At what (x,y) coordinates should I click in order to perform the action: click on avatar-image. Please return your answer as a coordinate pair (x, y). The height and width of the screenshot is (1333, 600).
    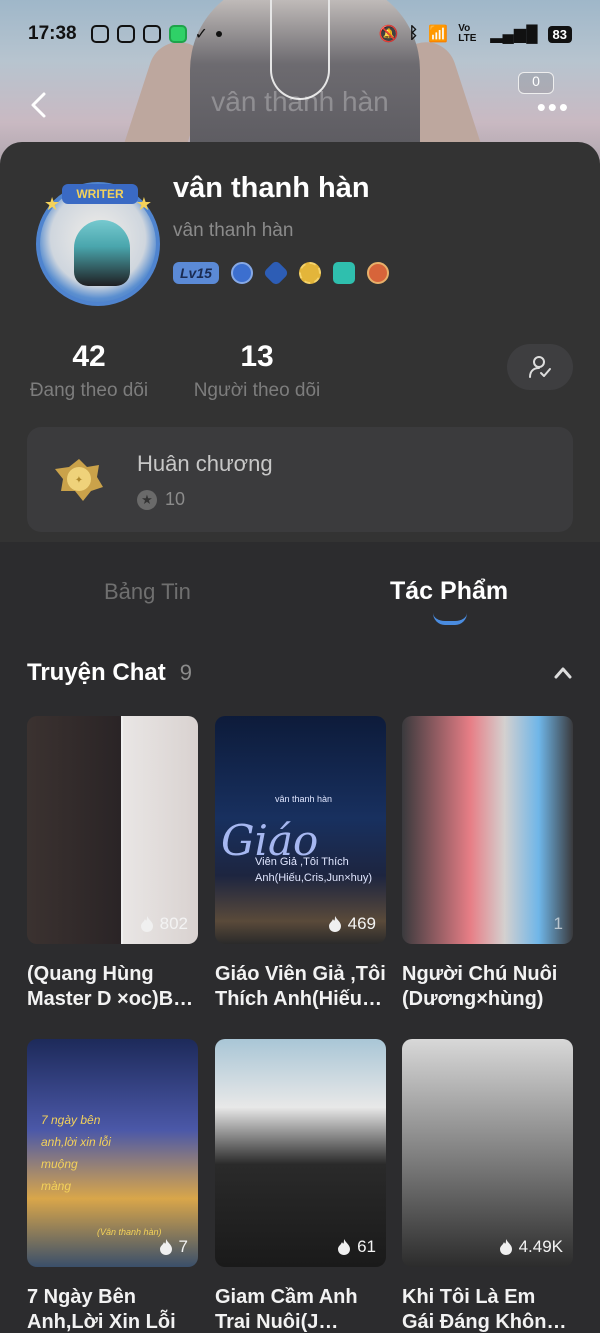
    Looking at the image, I should click on (102, 253).